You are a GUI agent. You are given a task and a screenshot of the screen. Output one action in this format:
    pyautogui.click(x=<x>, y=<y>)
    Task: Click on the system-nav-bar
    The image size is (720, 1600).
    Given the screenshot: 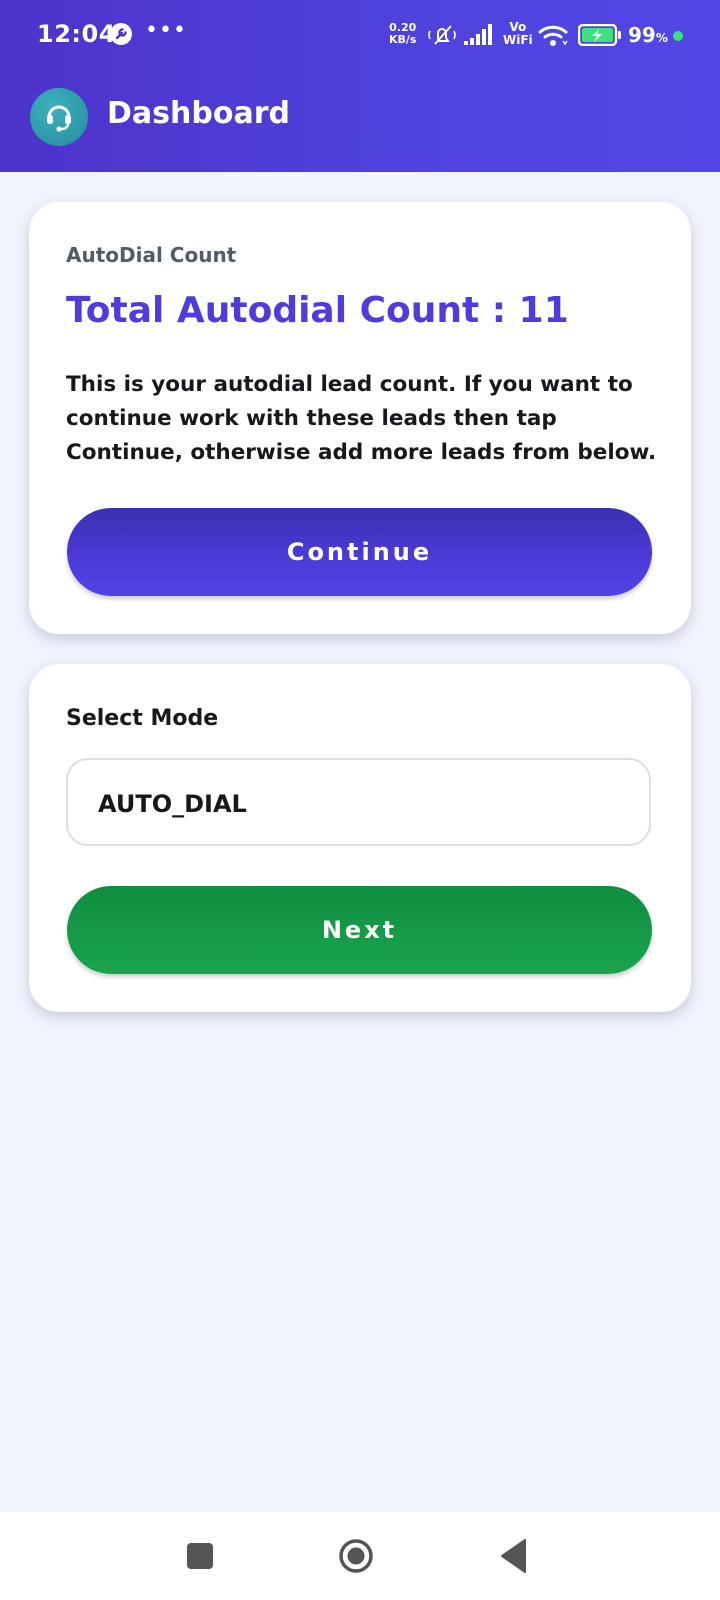 What is the action you would take?
    pyautogui.click(x=360, y=1556)
    